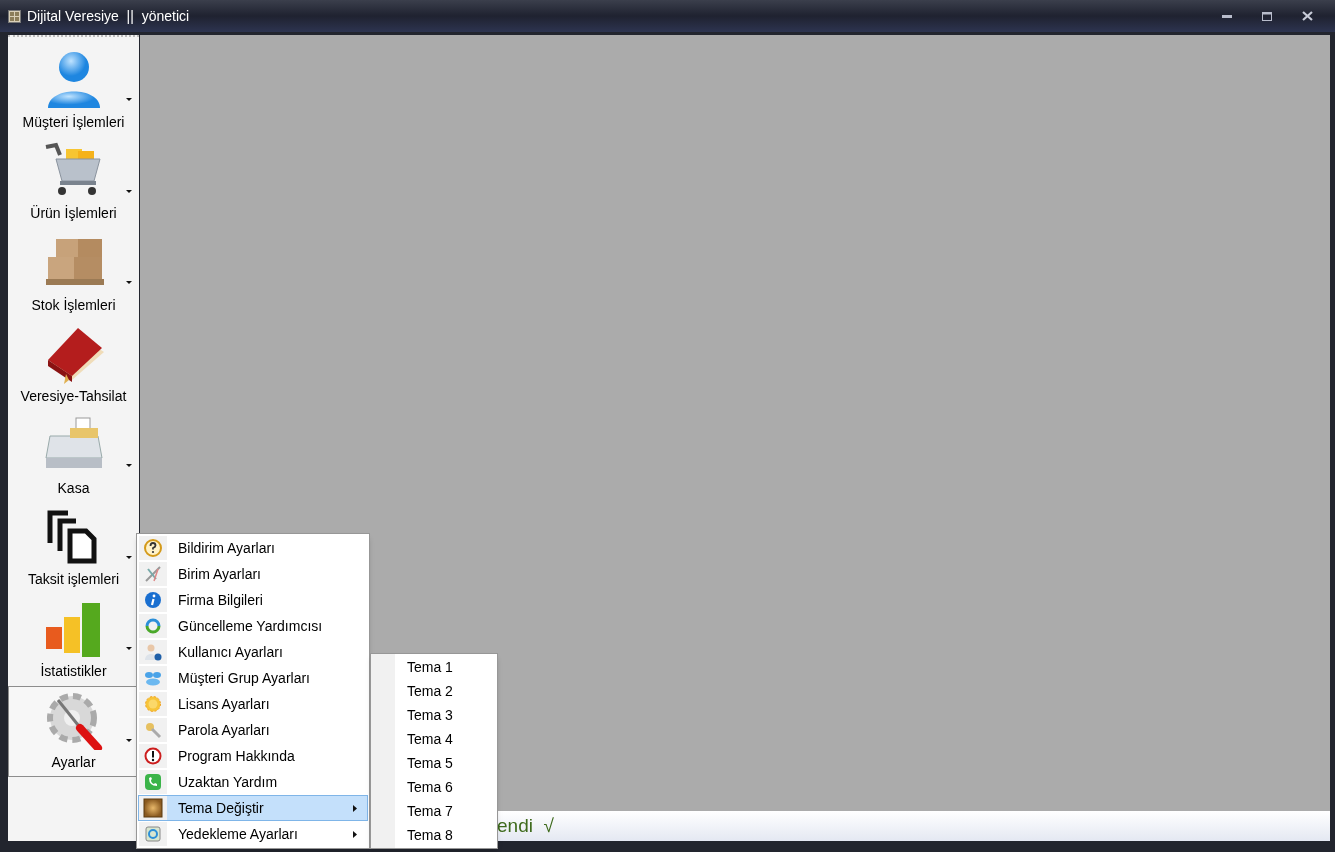  Describe the element at coordinates (14, 16) in the screenshot. I see `app-icon` at that location.